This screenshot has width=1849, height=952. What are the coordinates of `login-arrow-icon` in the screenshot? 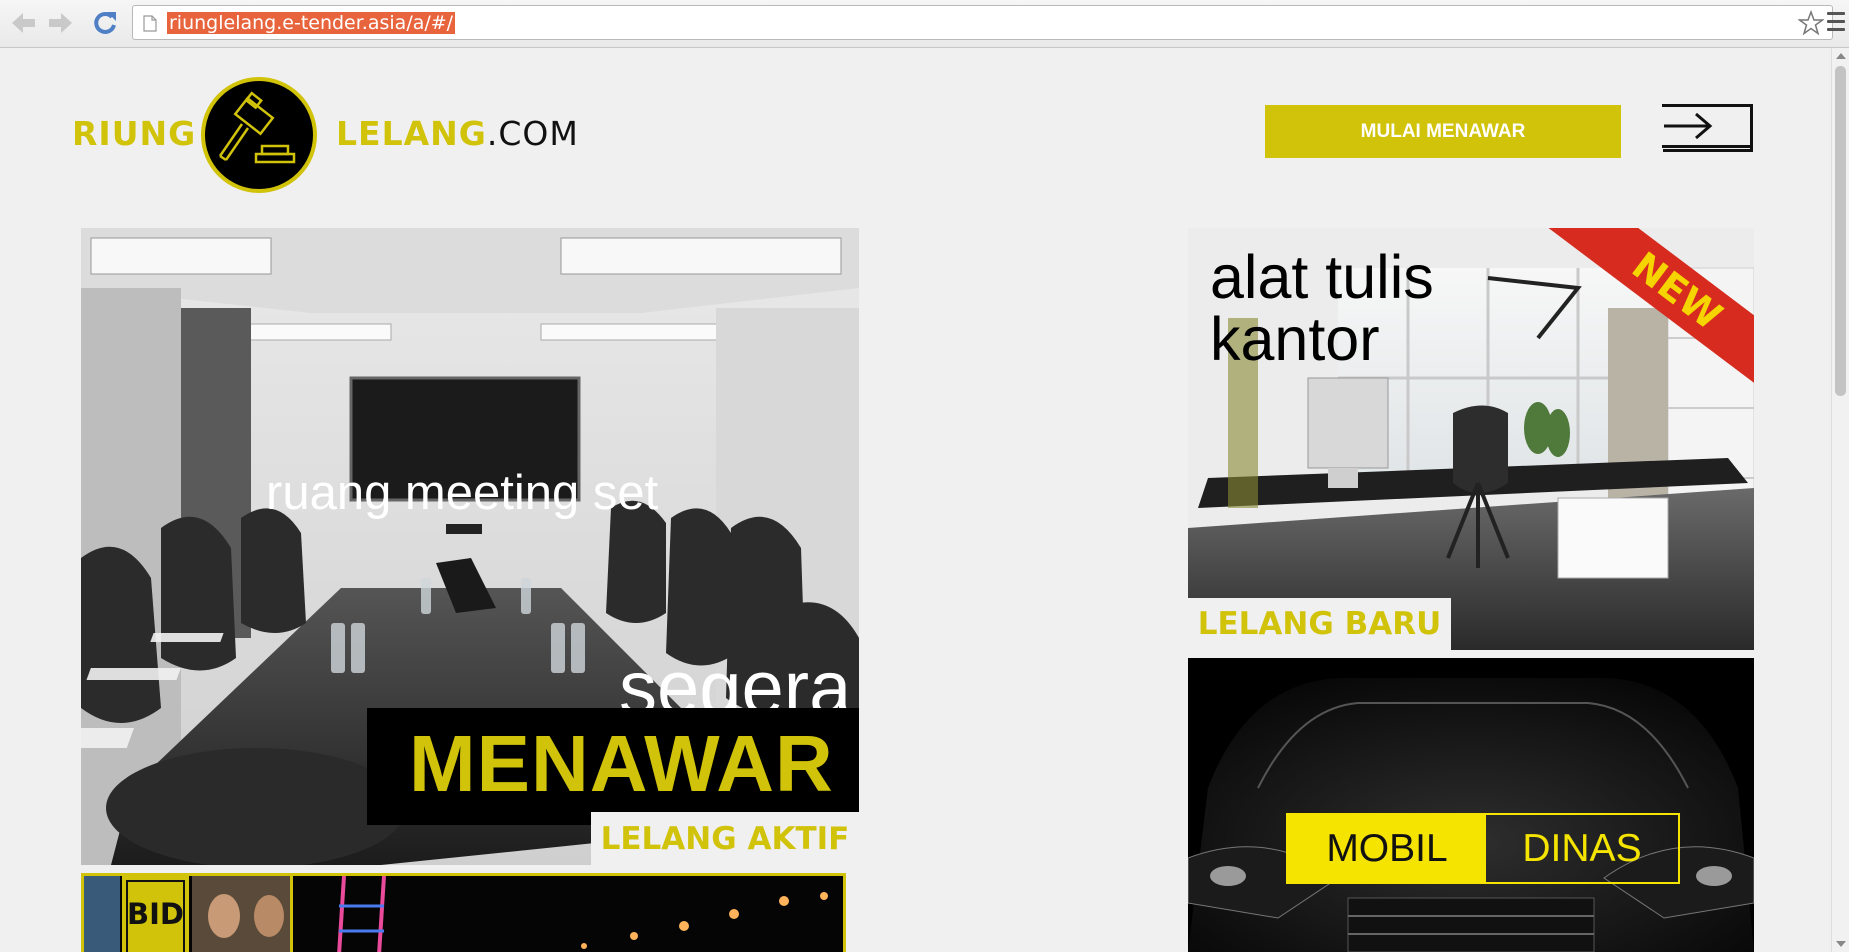 It's located at (1707, 128).